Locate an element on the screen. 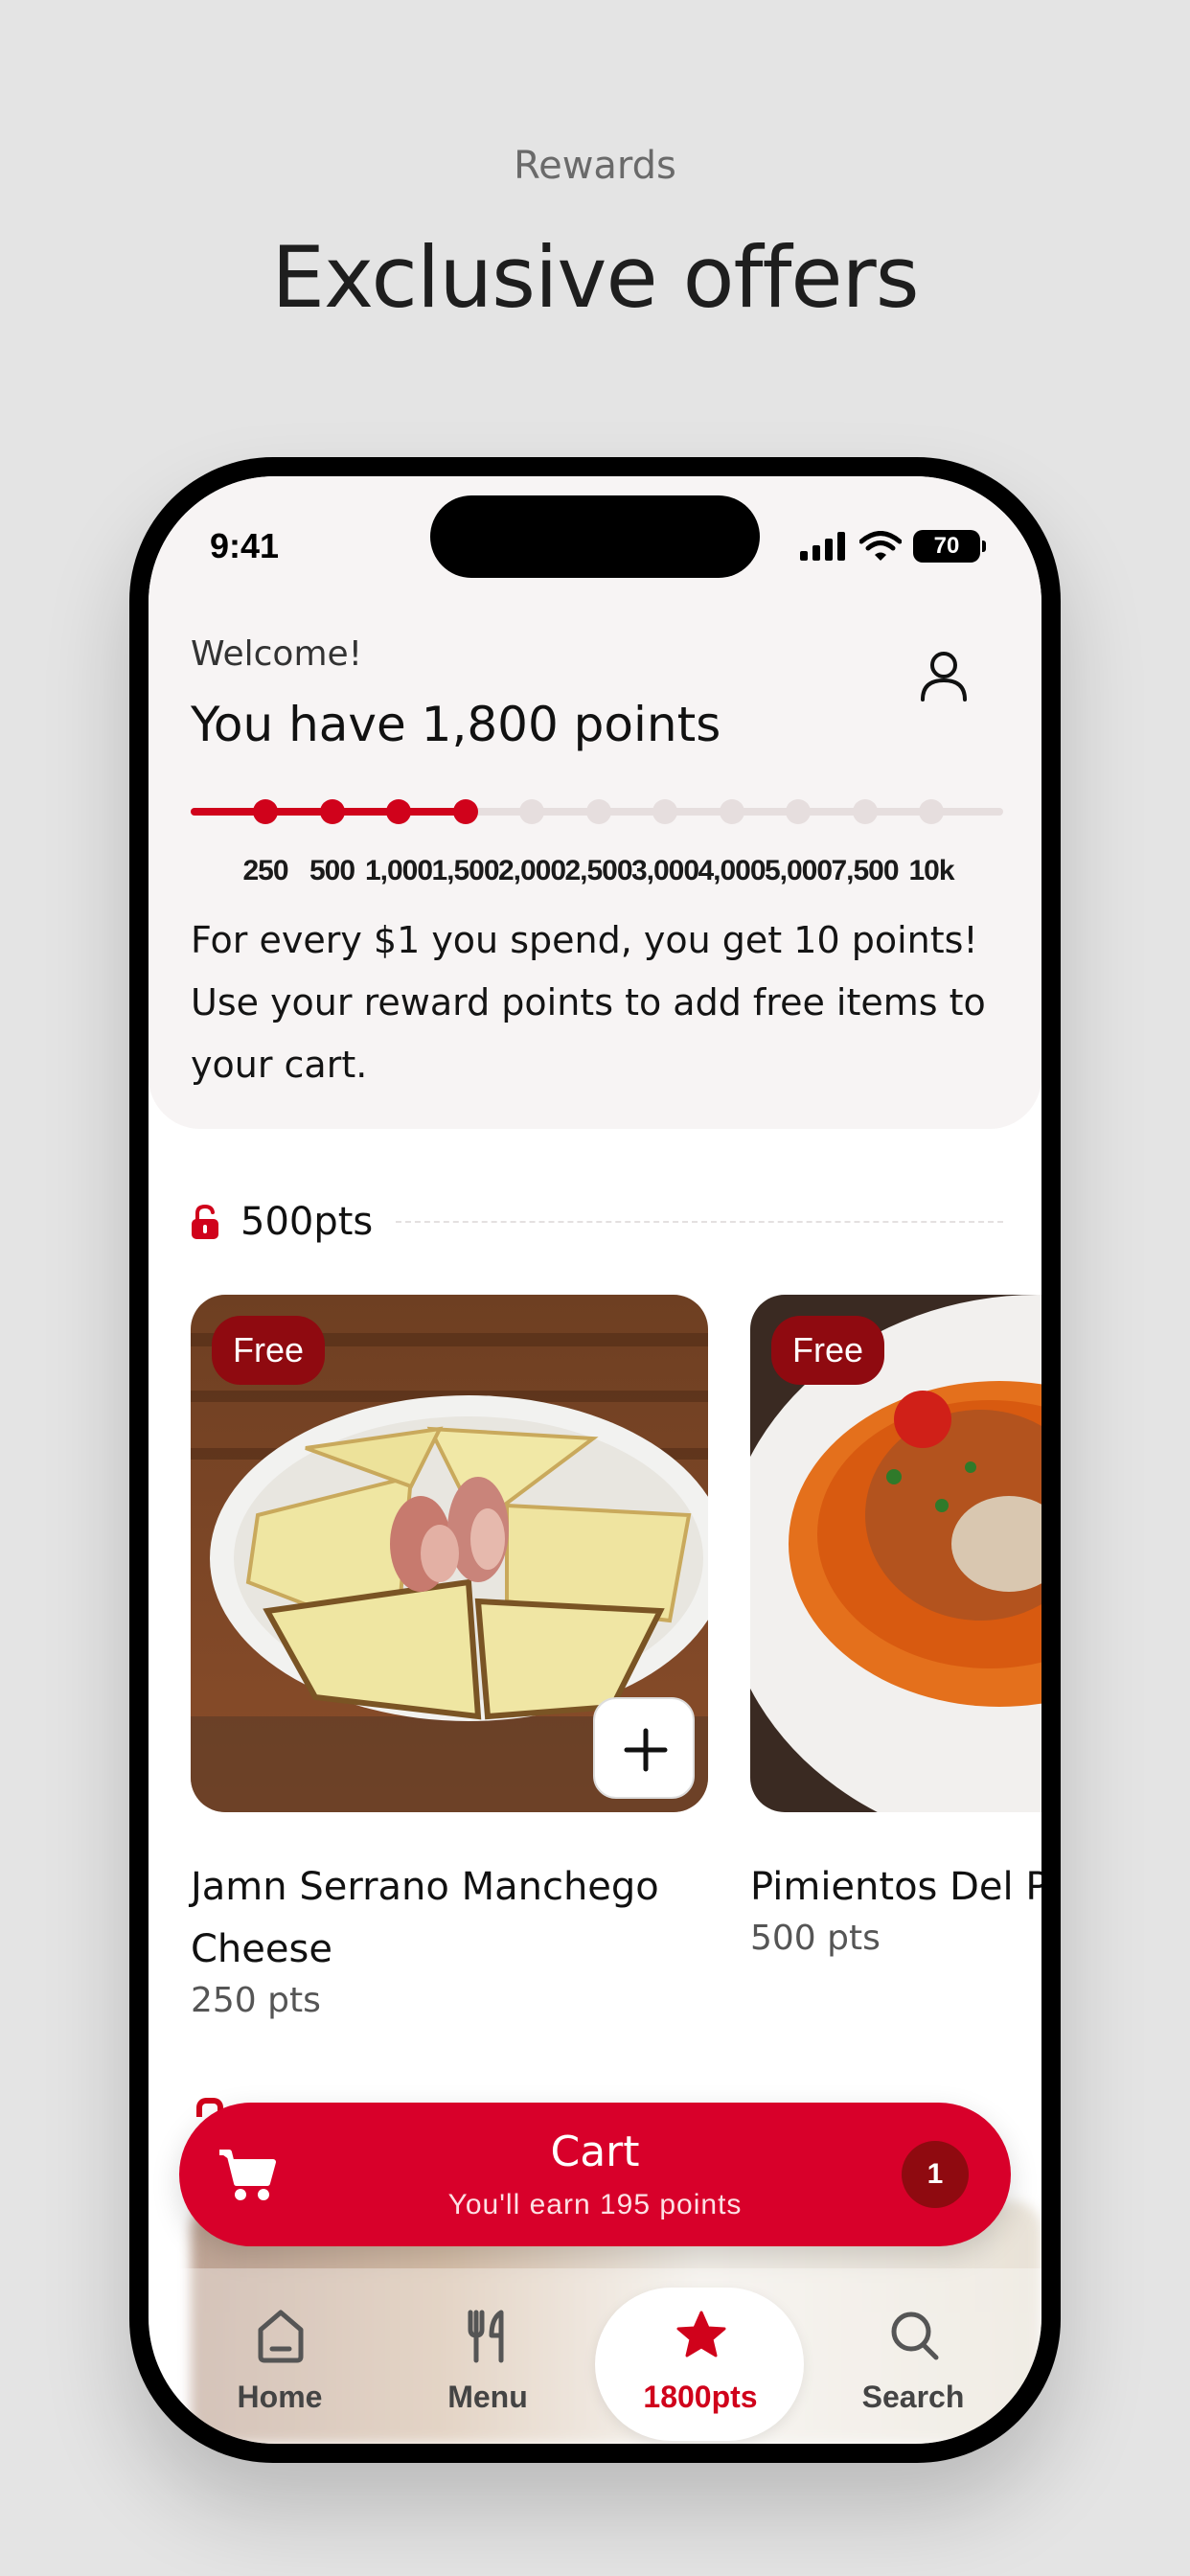  cart-title: Cart is located at coordinates (595, 2152).